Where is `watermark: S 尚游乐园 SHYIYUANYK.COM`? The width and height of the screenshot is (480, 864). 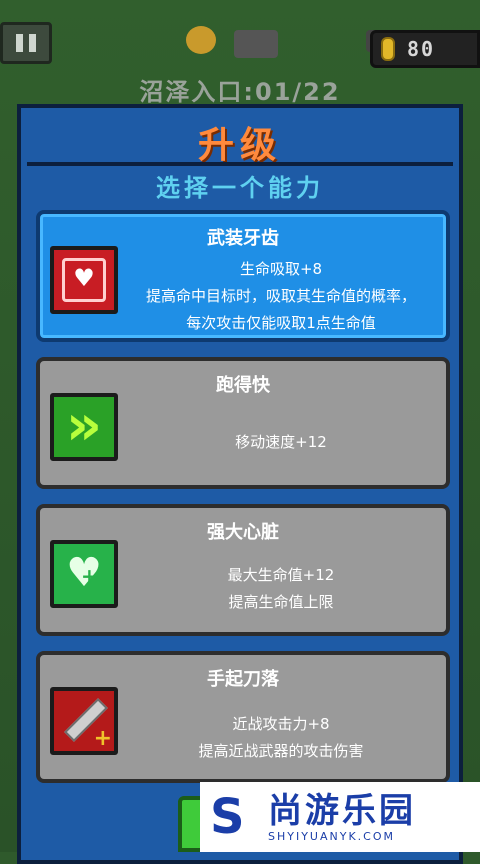 watermark: S 尚游乐园 SHYIYUANYK.COM is located at coordinates (340, 817).